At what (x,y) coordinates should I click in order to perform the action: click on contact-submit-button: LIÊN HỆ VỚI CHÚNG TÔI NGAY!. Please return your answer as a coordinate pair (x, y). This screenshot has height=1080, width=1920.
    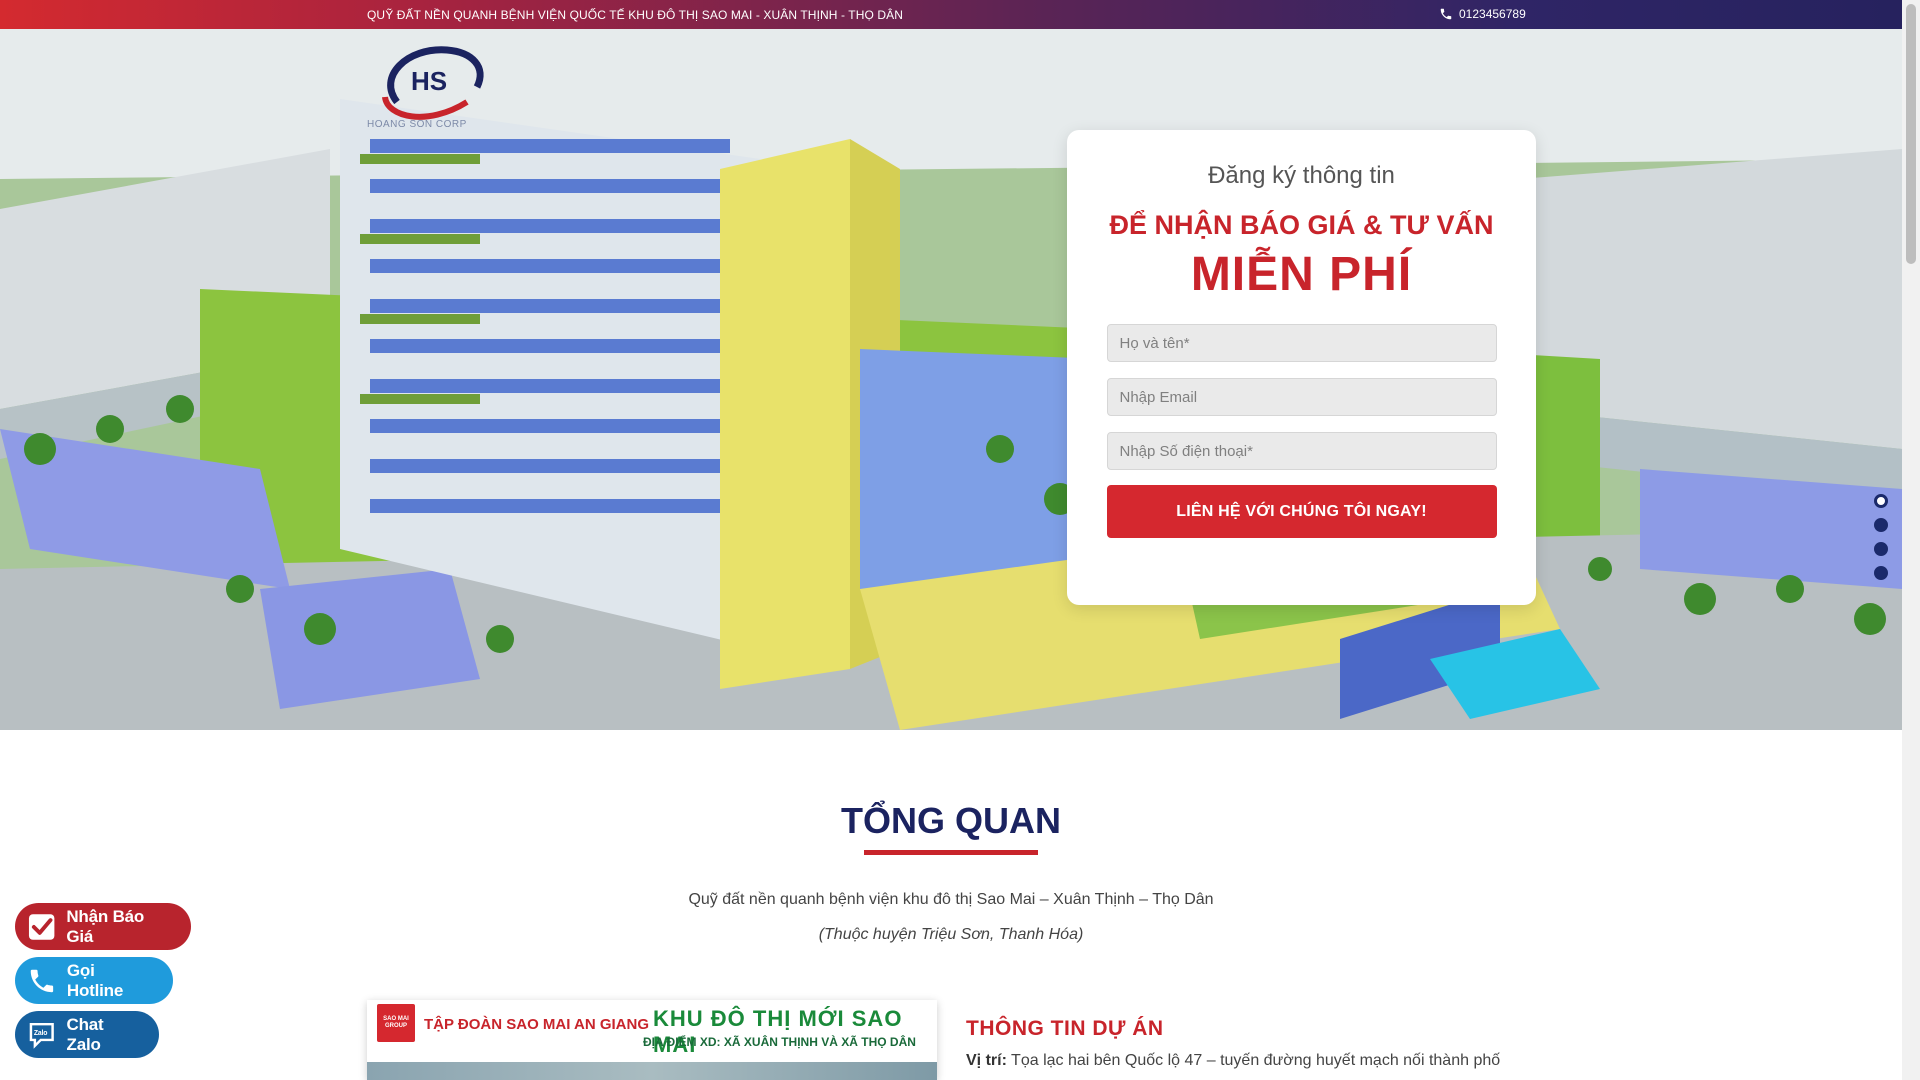
    Looking at the image, I should click on (1301, 511).